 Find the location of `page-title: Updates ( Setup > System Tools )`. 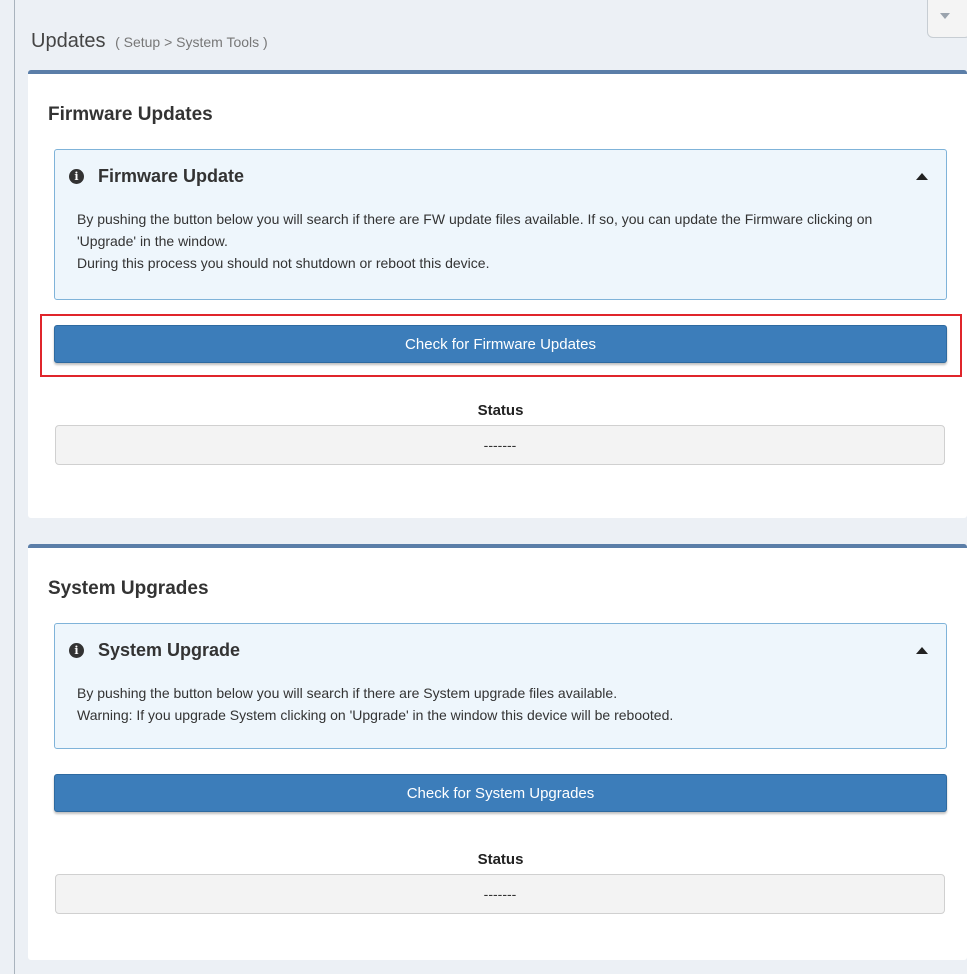

page-title: Updates ( Setup > System Tools ) is located at coordinates (149, 41).